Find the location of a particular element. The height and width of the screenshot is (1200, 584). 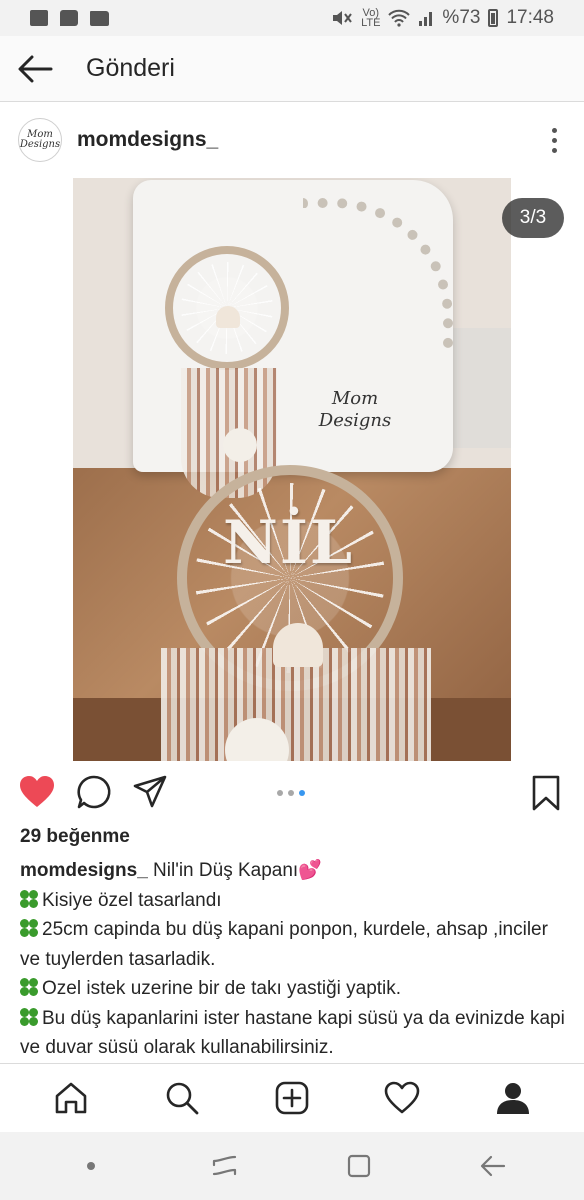

share-button is located at coordinates (150, 794).